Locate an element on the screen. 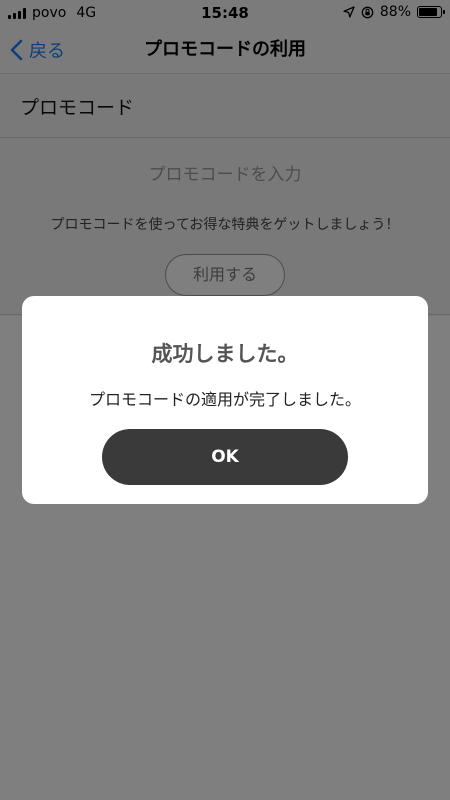 Image resolution: width=450 pixels, height=800 pixels. dialog-message: プロモコードの適用が完了しました。 is located at coordinates (224, 399).